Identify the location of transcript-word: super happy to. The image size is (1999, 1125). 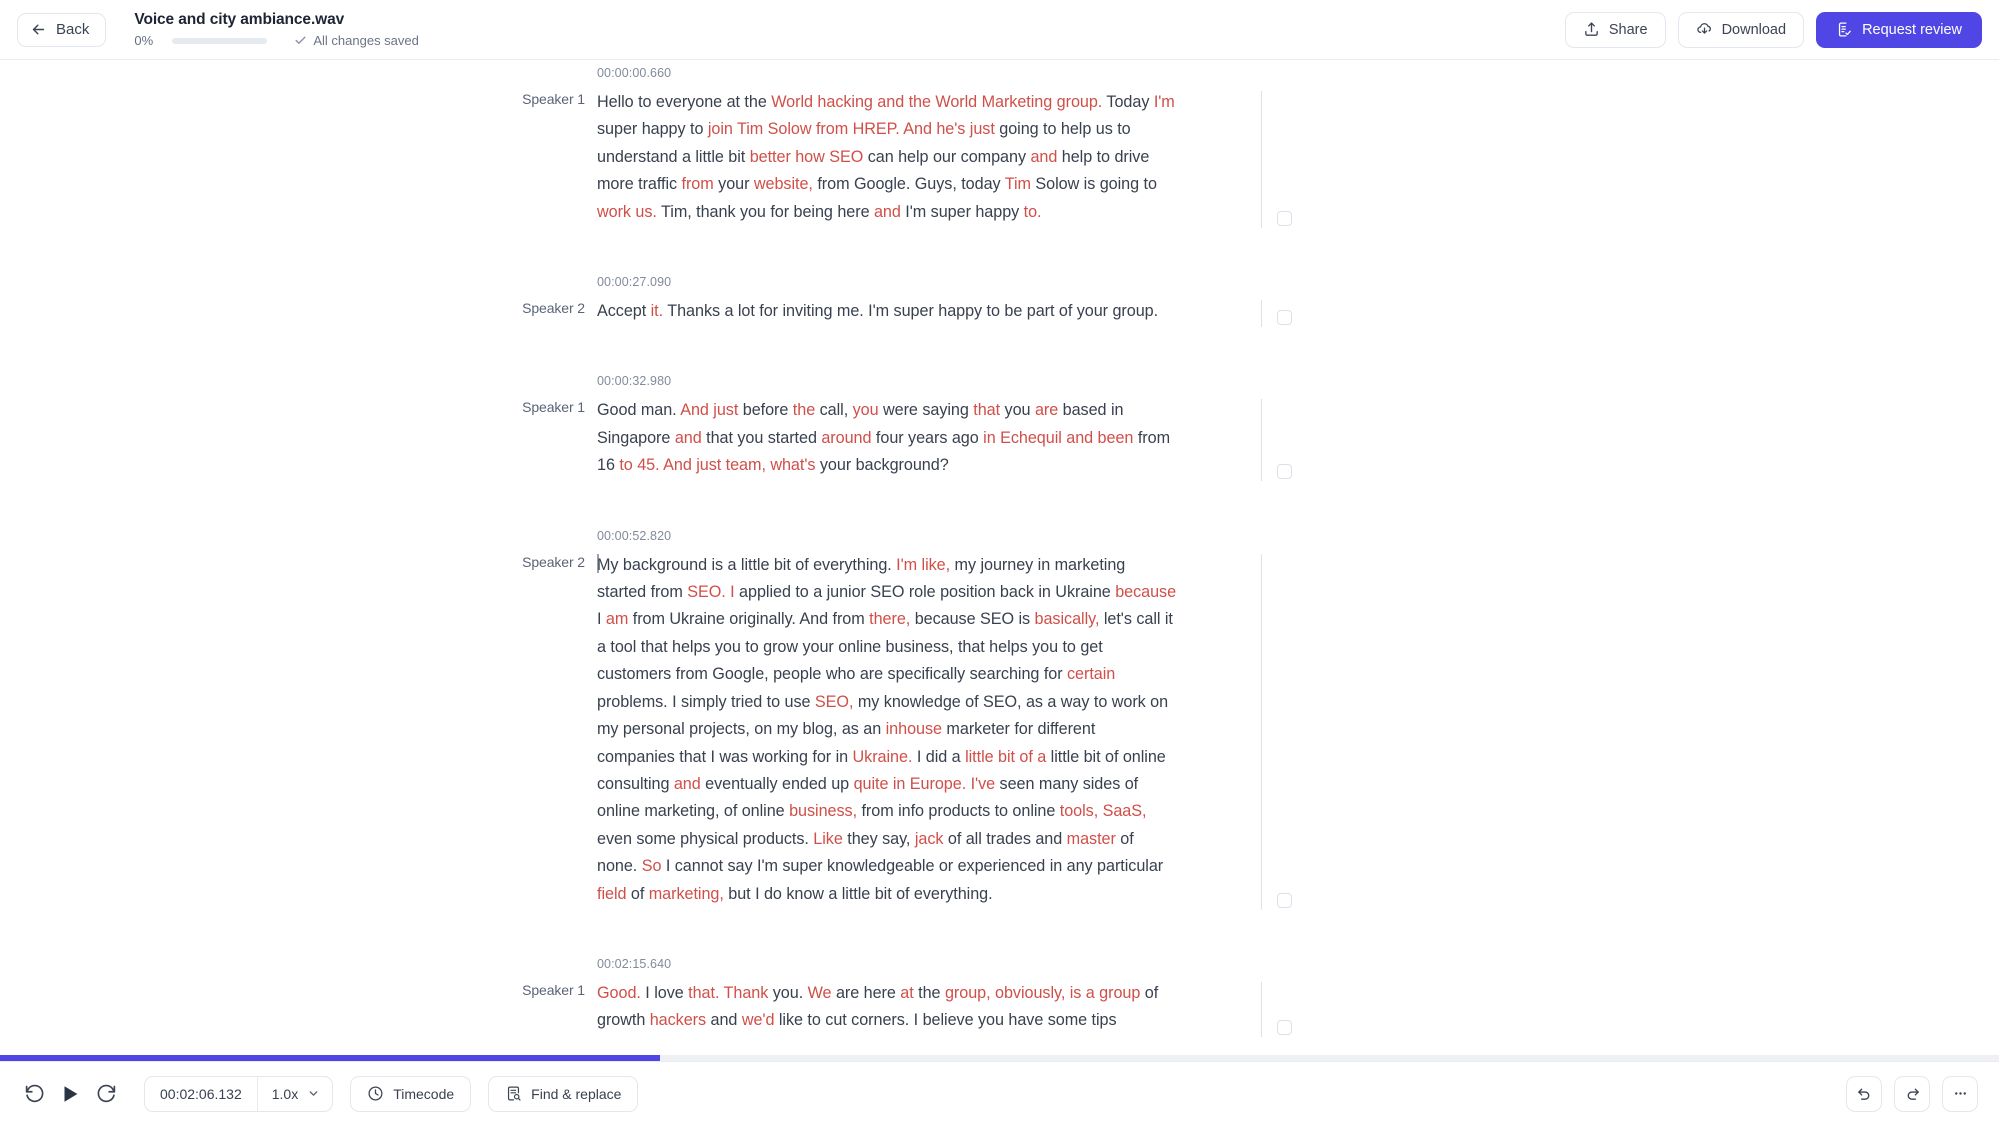
(652, 129).